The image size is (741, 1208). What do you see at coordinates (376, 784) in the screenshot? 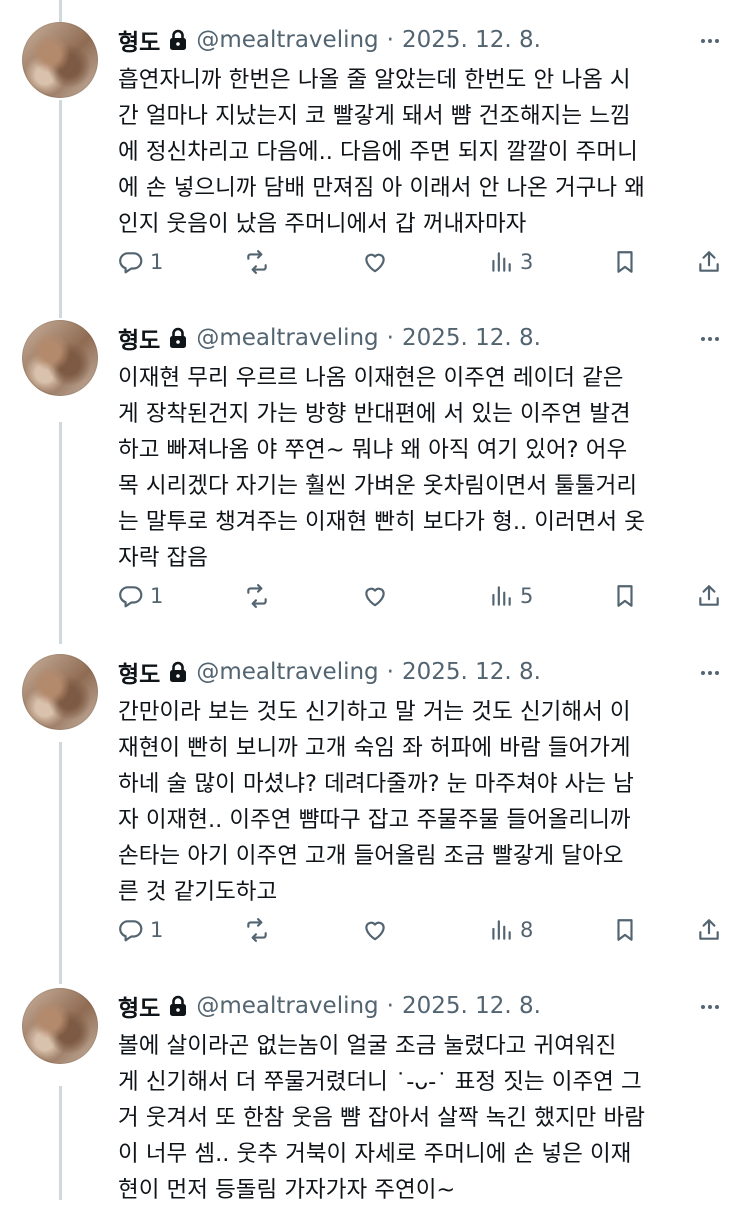
I see `text-line: 하네 술 많이 마셨냐? 데려다줄까? 눈 마주쳐야 사는 남` at bounding box center [376, 784].